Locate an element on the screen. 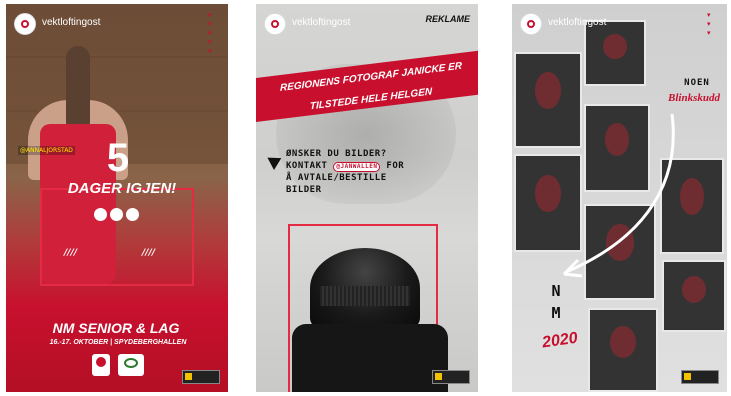  caption-highlight: Blinkskudd is located at coordinates (694, 98).